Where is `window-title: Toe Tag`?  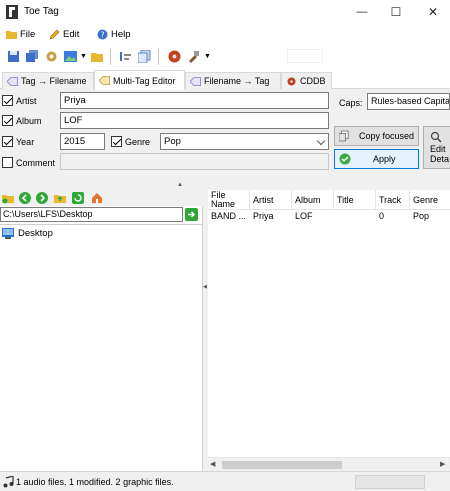 window-title: Toe Tag is located at coordinates (41, 11).